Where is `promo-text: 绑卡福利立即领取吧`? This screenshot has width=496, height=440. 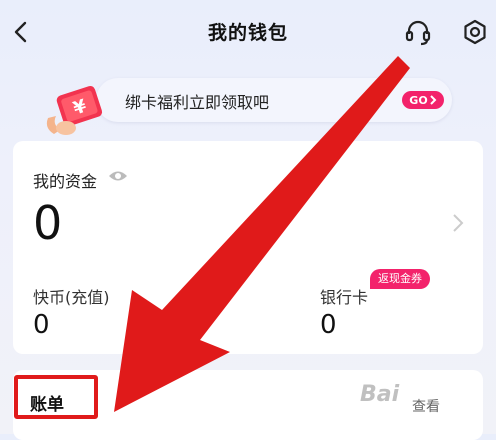
promo-text: 绑卡福利立即领取吧 is located at coordinates (197, 102).